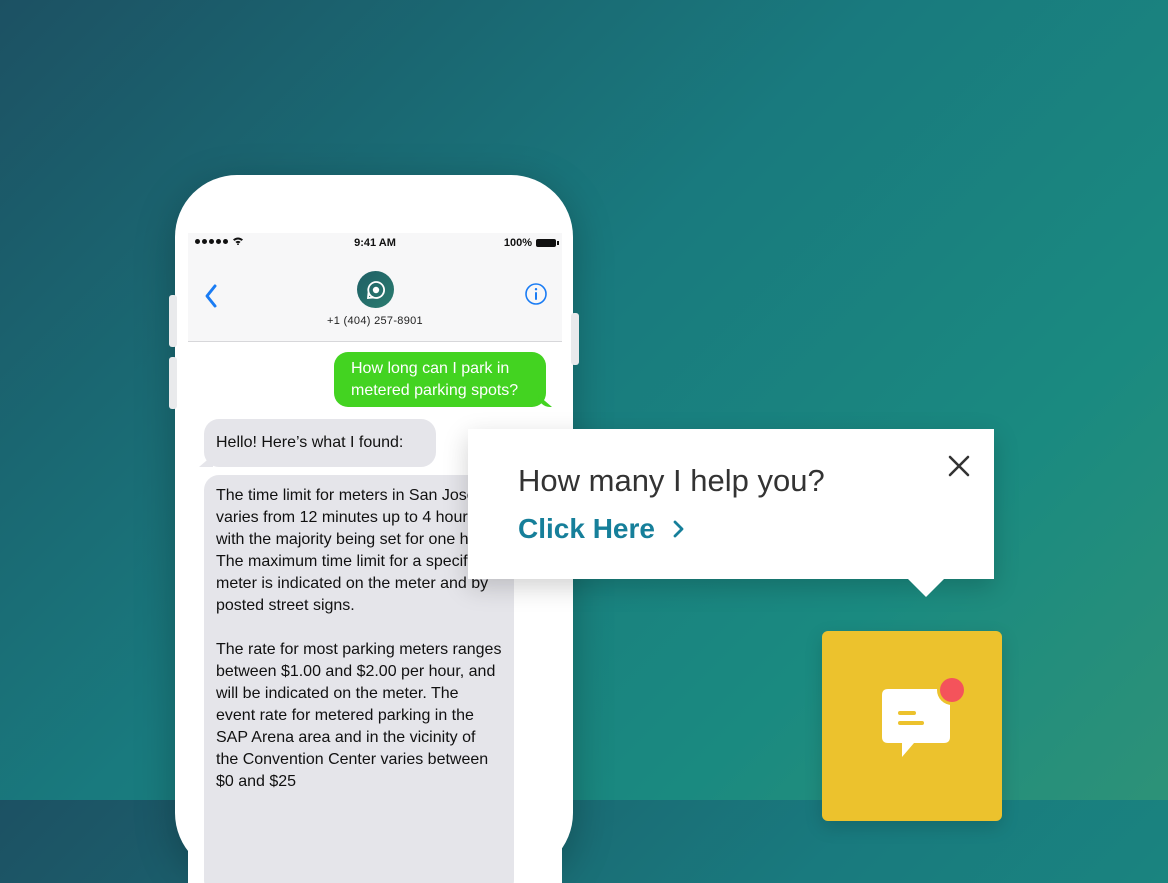 The width and height of the screenshot is (1168, 883). I want to click on chat-logo-icon, so click(375, 289).